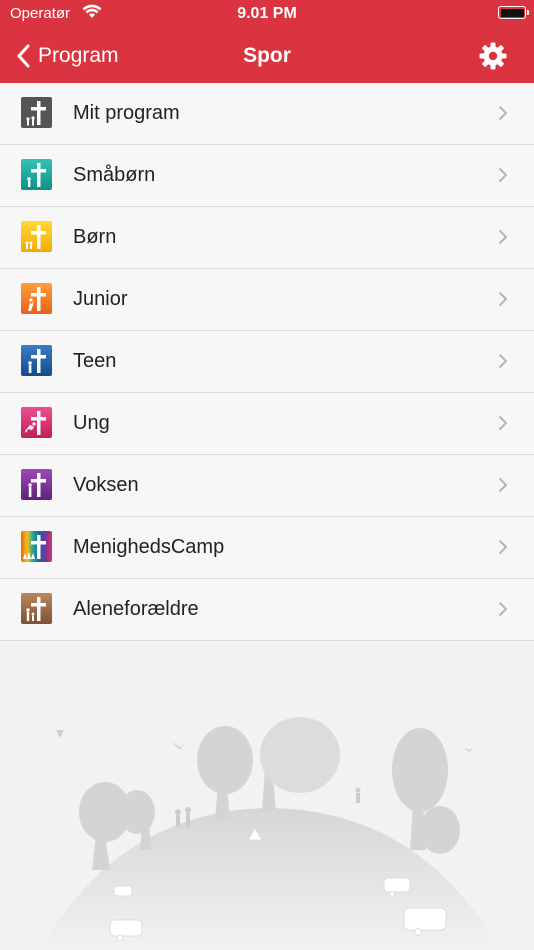 This screenshot has width=534, height=950. What do you see at coordinates (267, 55) in the screenshot?
I see `navigation-bar: Program Spor` at bounding box center [267, 55].